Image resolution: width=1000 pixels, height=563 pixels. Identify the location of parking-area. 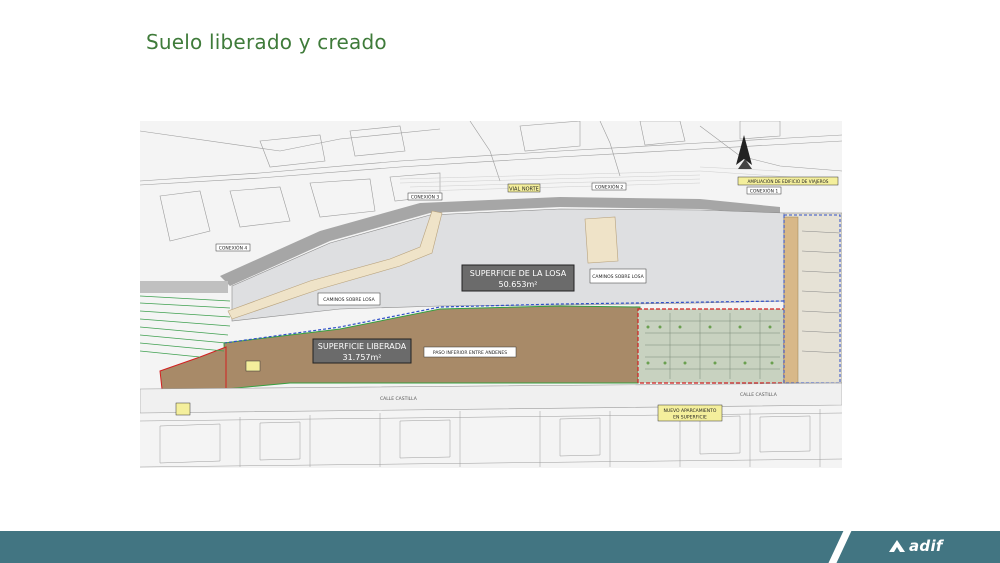
(711, 346).